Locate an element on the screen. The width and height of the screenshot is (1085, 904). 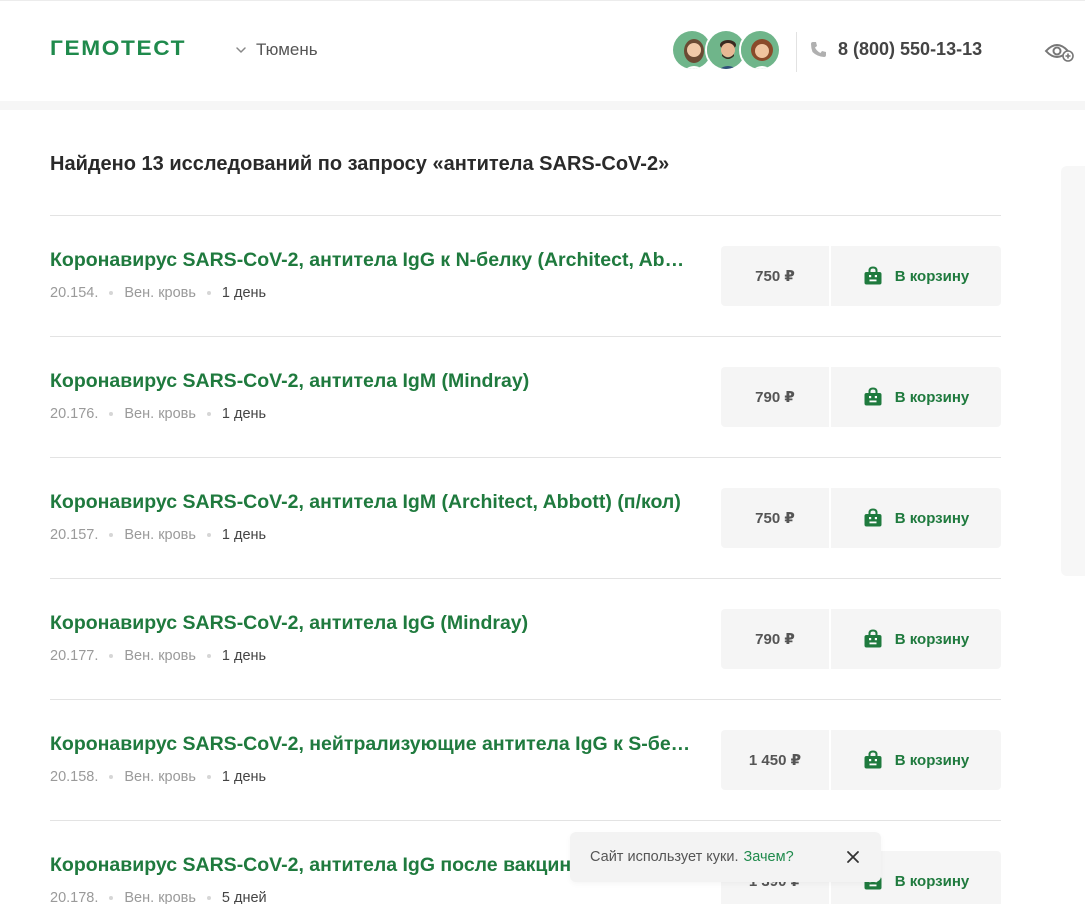
test-code: 20.178. is located at coordinates (74, 897).